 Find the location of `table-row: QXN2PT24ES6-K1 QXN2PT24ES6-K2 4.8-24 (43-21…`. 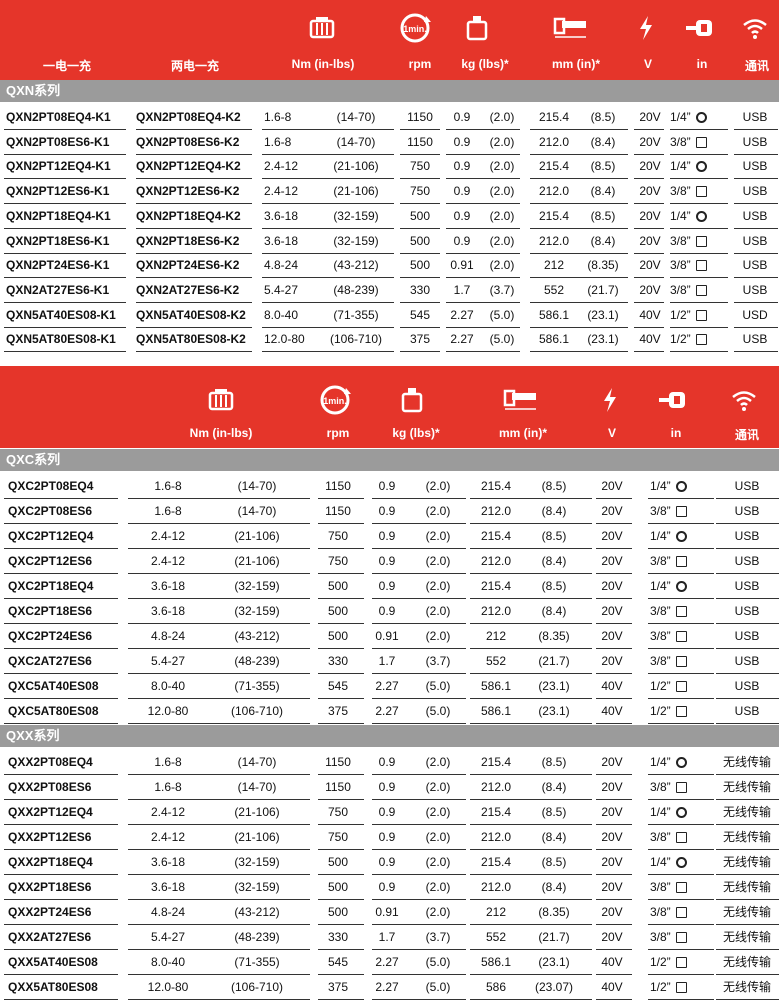

table-row: QXN2PT24ES6-K1 QXN2PT24ES6-K2 4.8-24 (43-21… is located at coordinates (389, 266).